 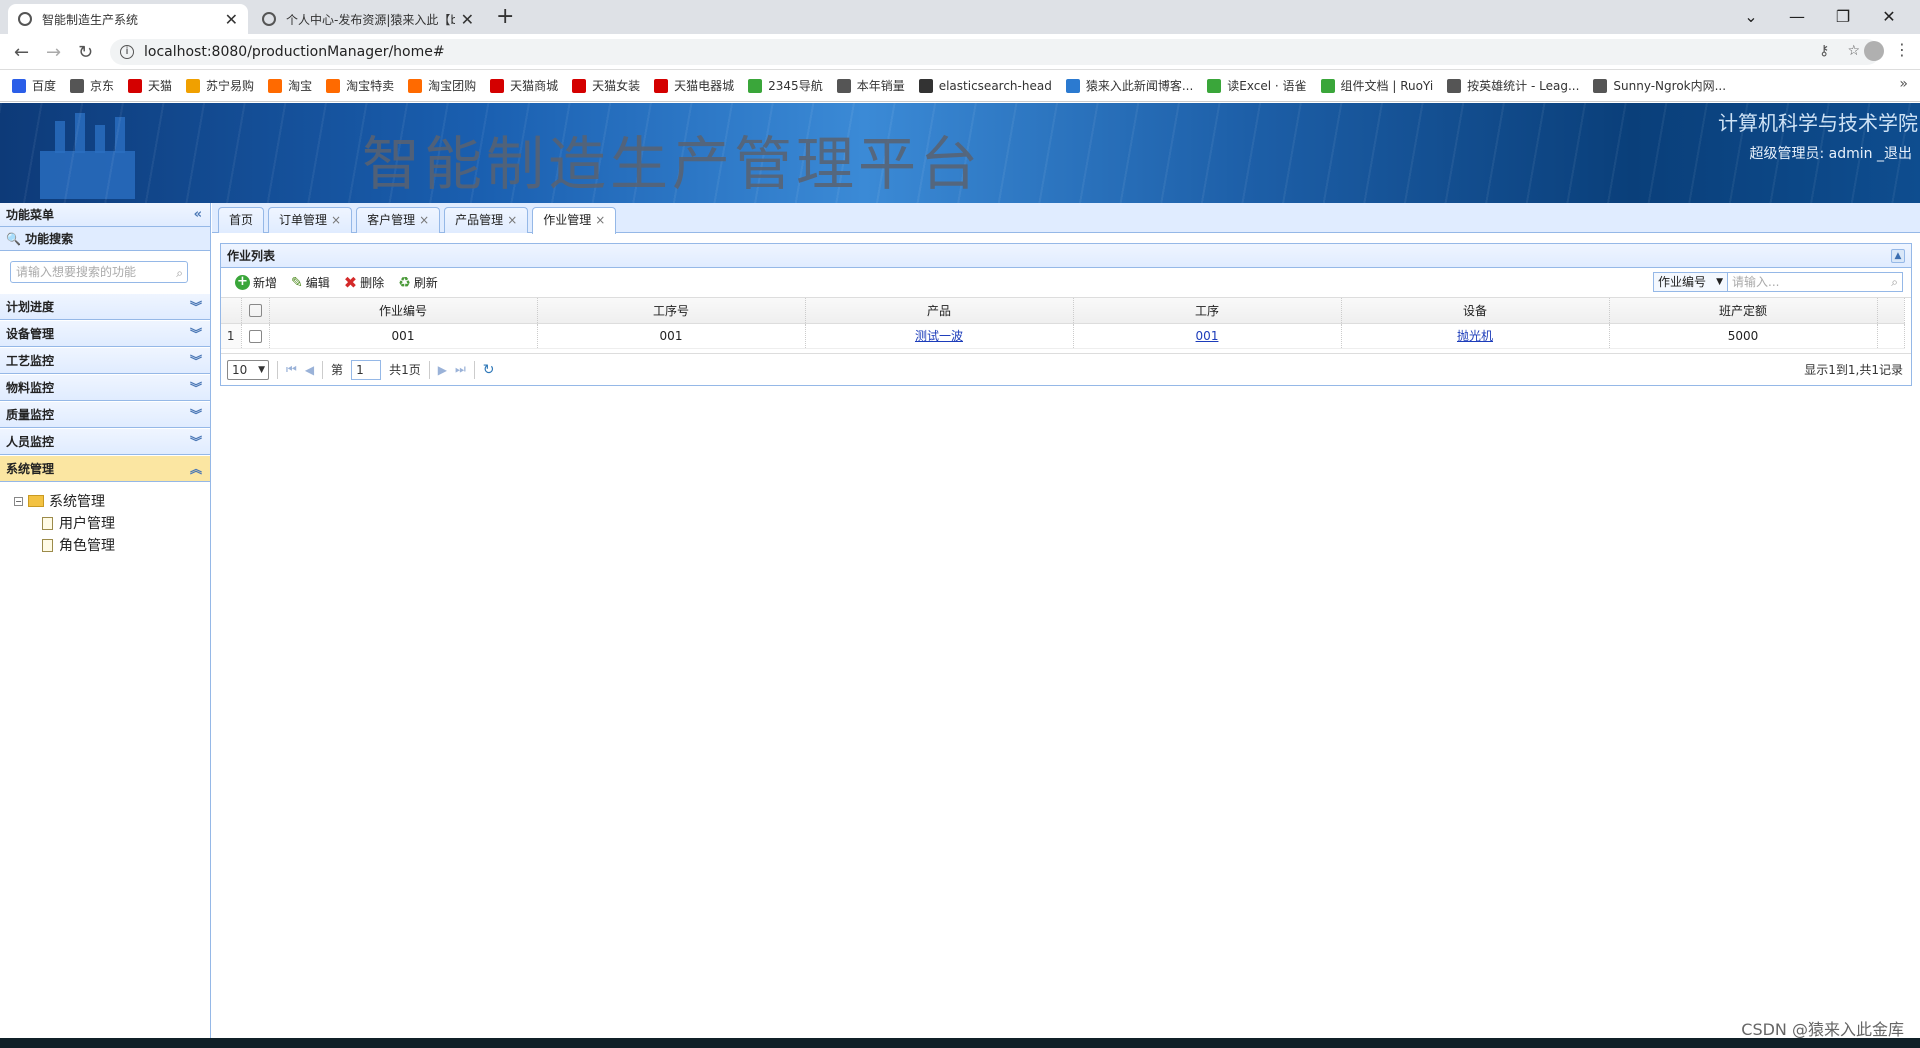 What do you see at coordinates (442, 85) in the screenshot?
I see `bookmark-item: 淘宝团购` at bounding box center [442, 85].